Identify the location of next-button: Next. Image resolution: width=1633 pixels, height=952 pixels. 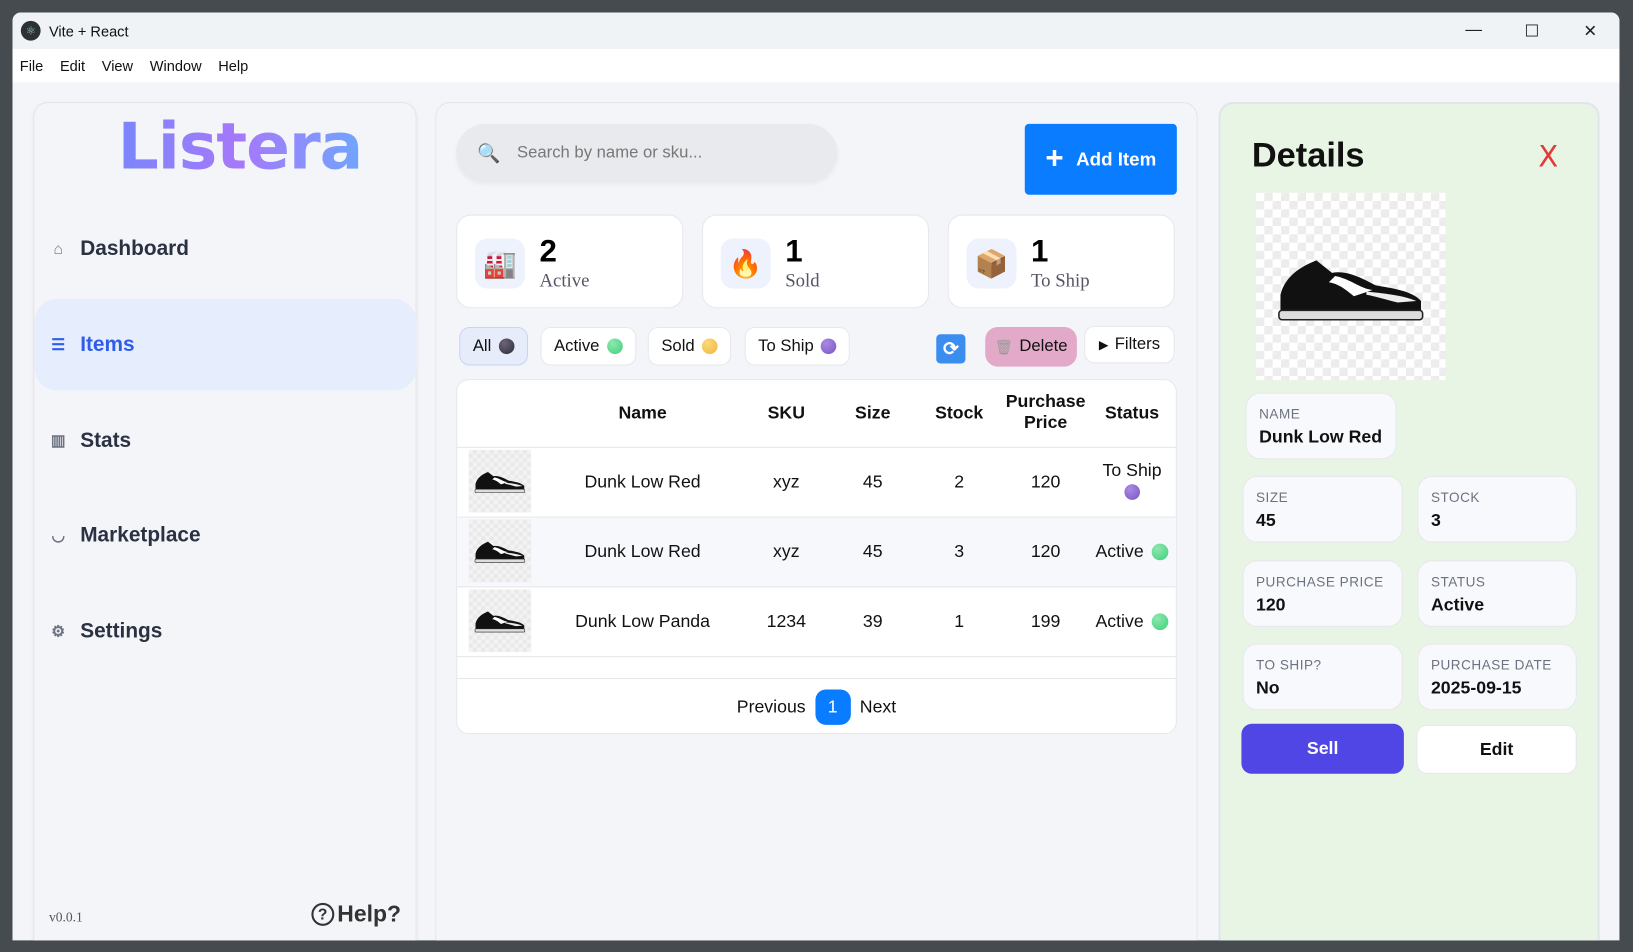
(878, 707).